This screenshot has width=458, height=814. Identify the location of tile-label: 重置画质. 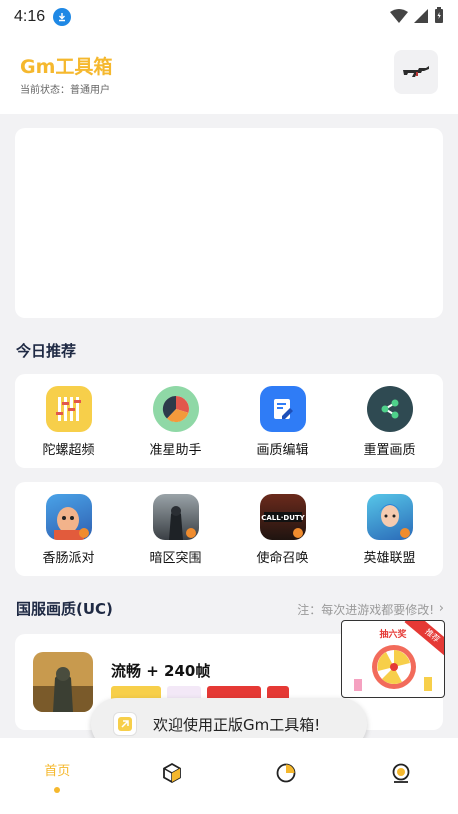
(389, 450).